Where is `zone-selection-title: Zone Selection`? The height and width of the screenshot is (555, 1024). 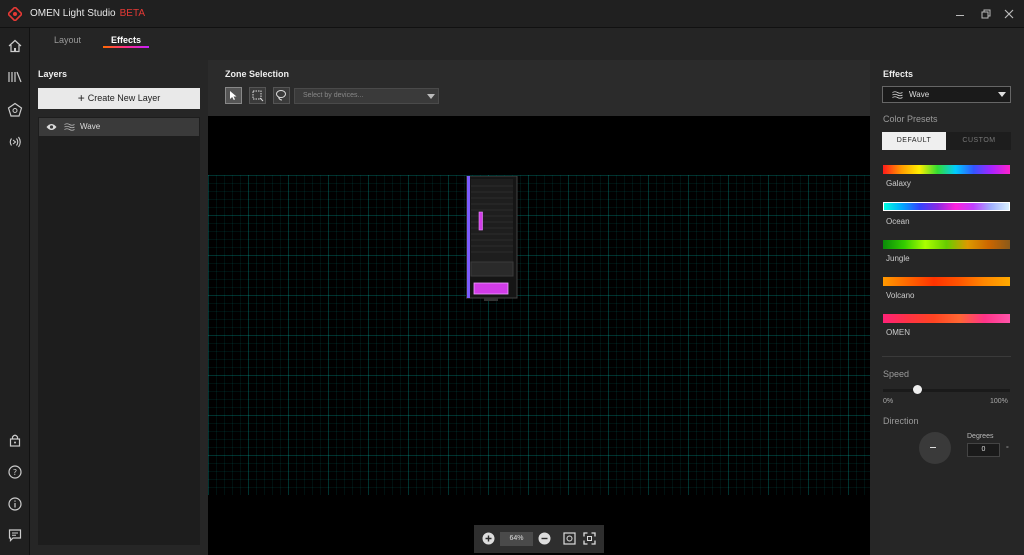 zone-selection-title: Zone Selection is located at coordinates (257, 74).